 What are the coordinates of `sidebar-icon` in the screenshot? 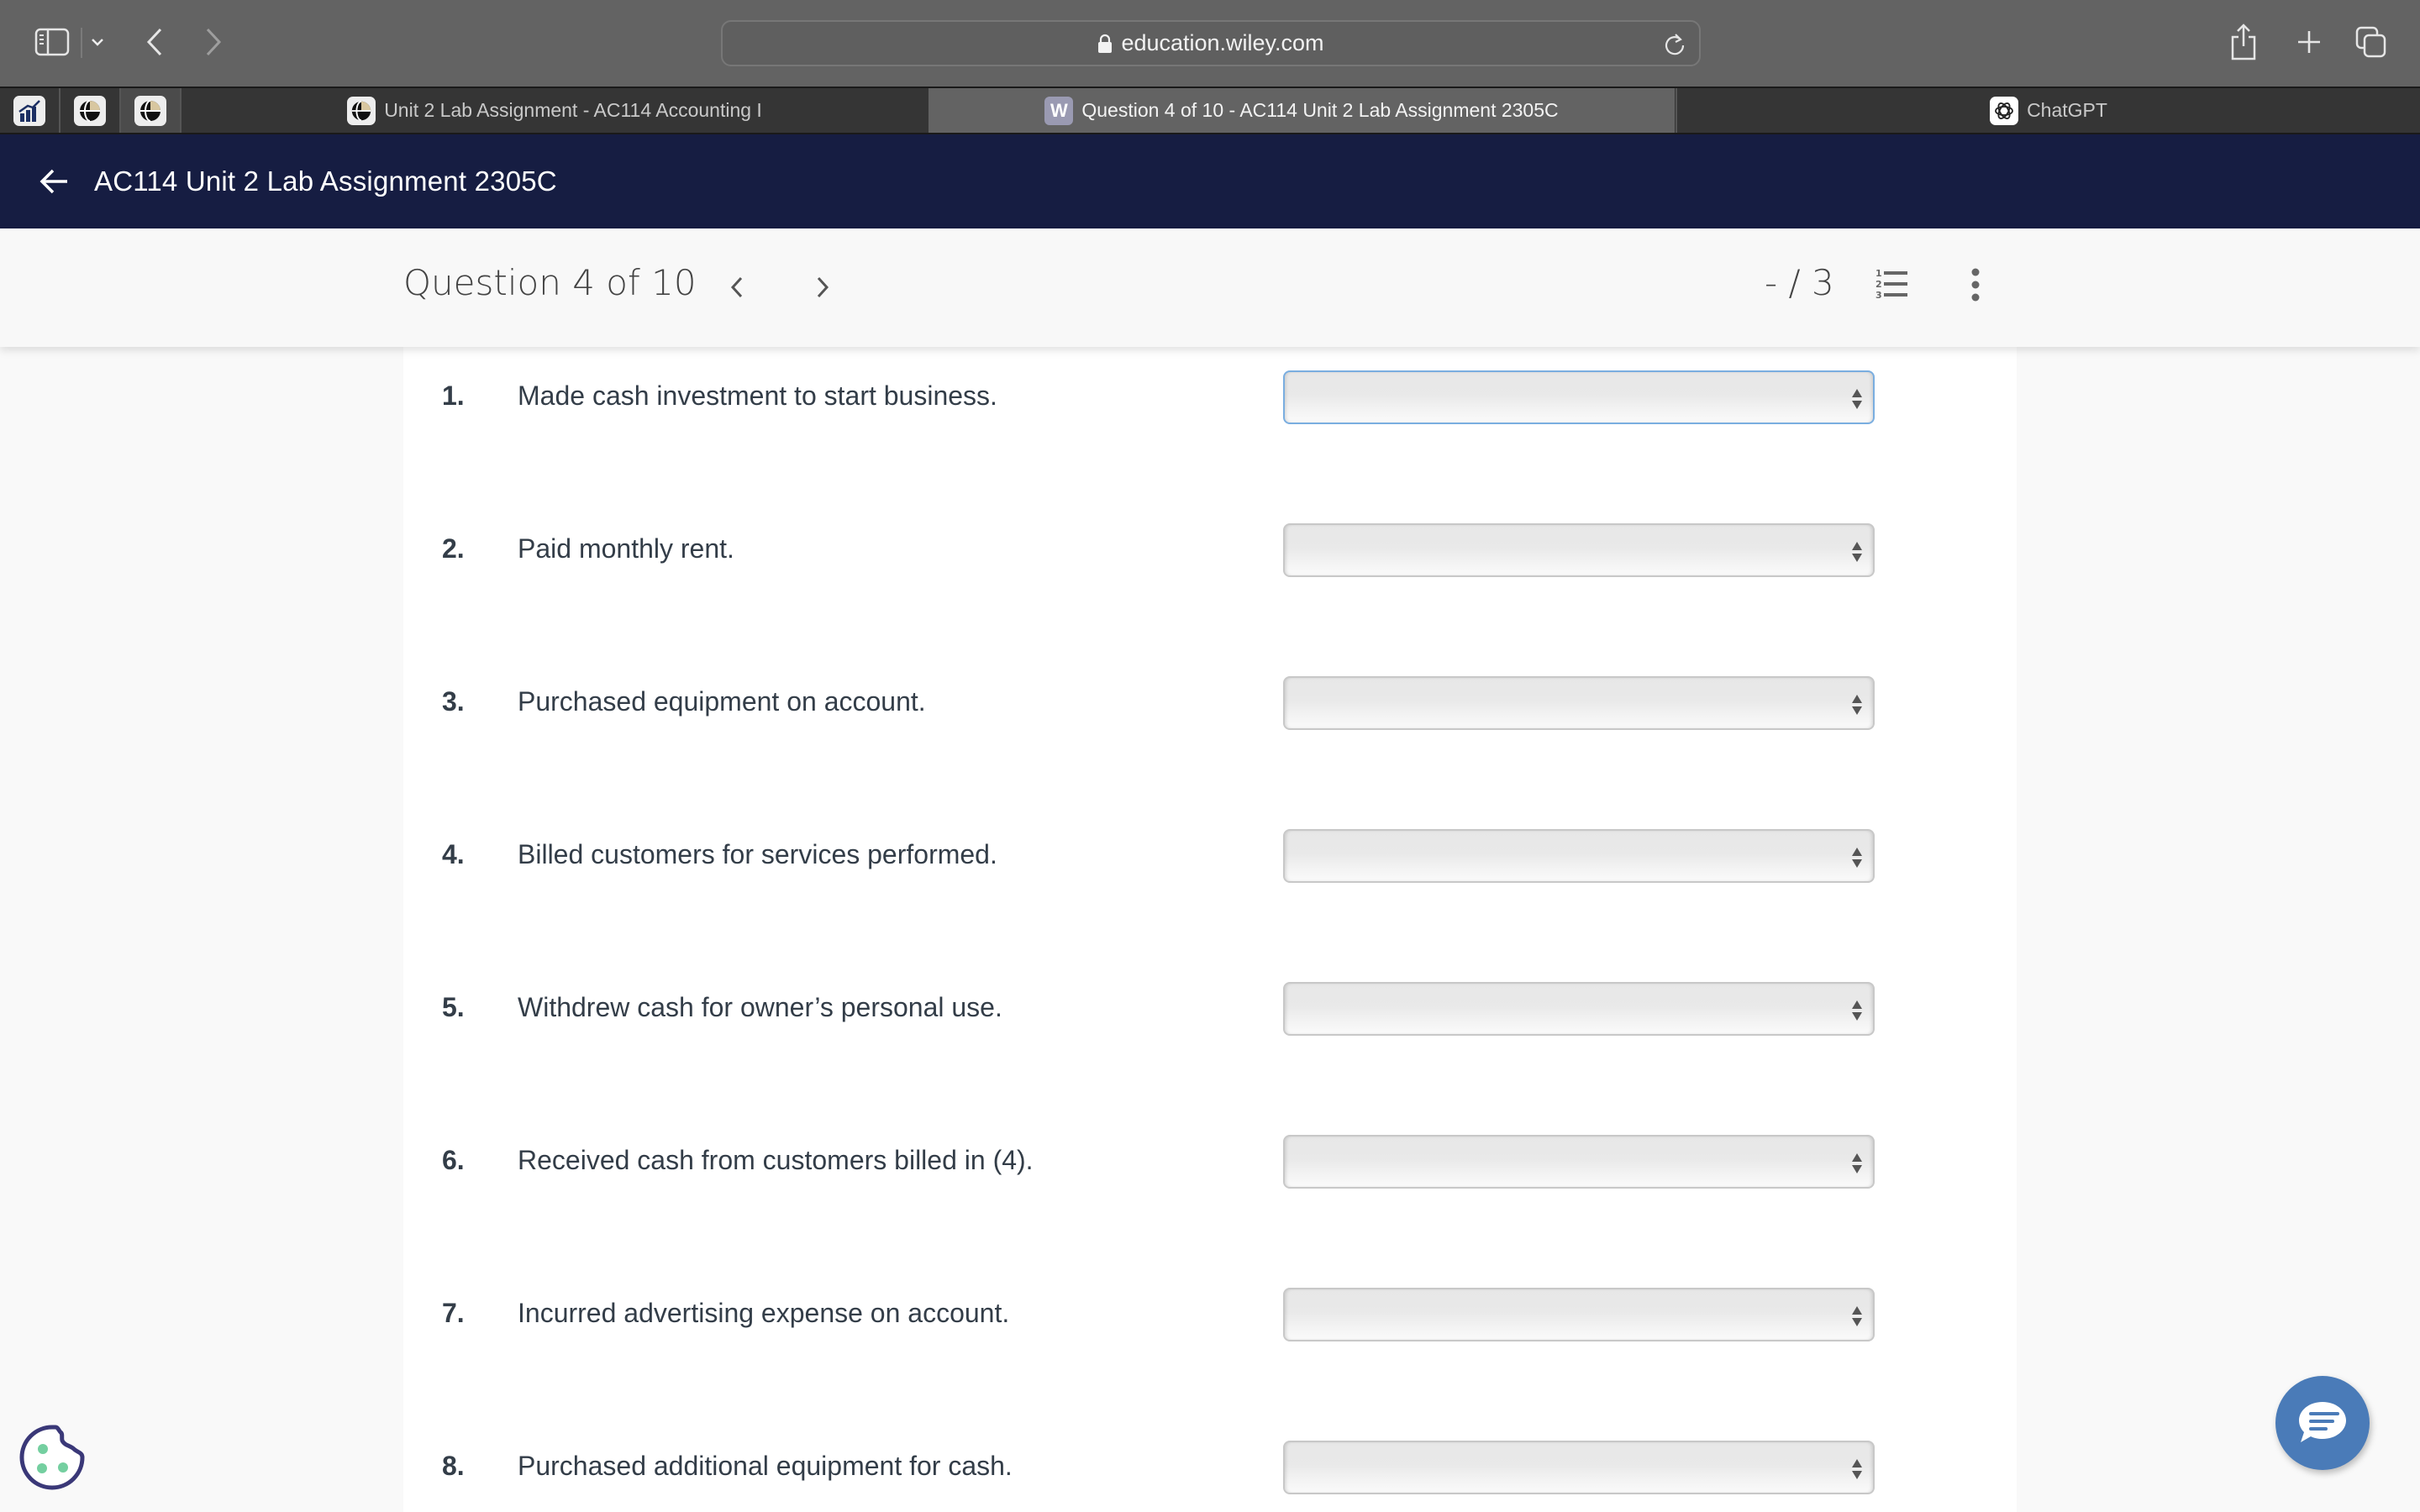 It's located at (52, 42).